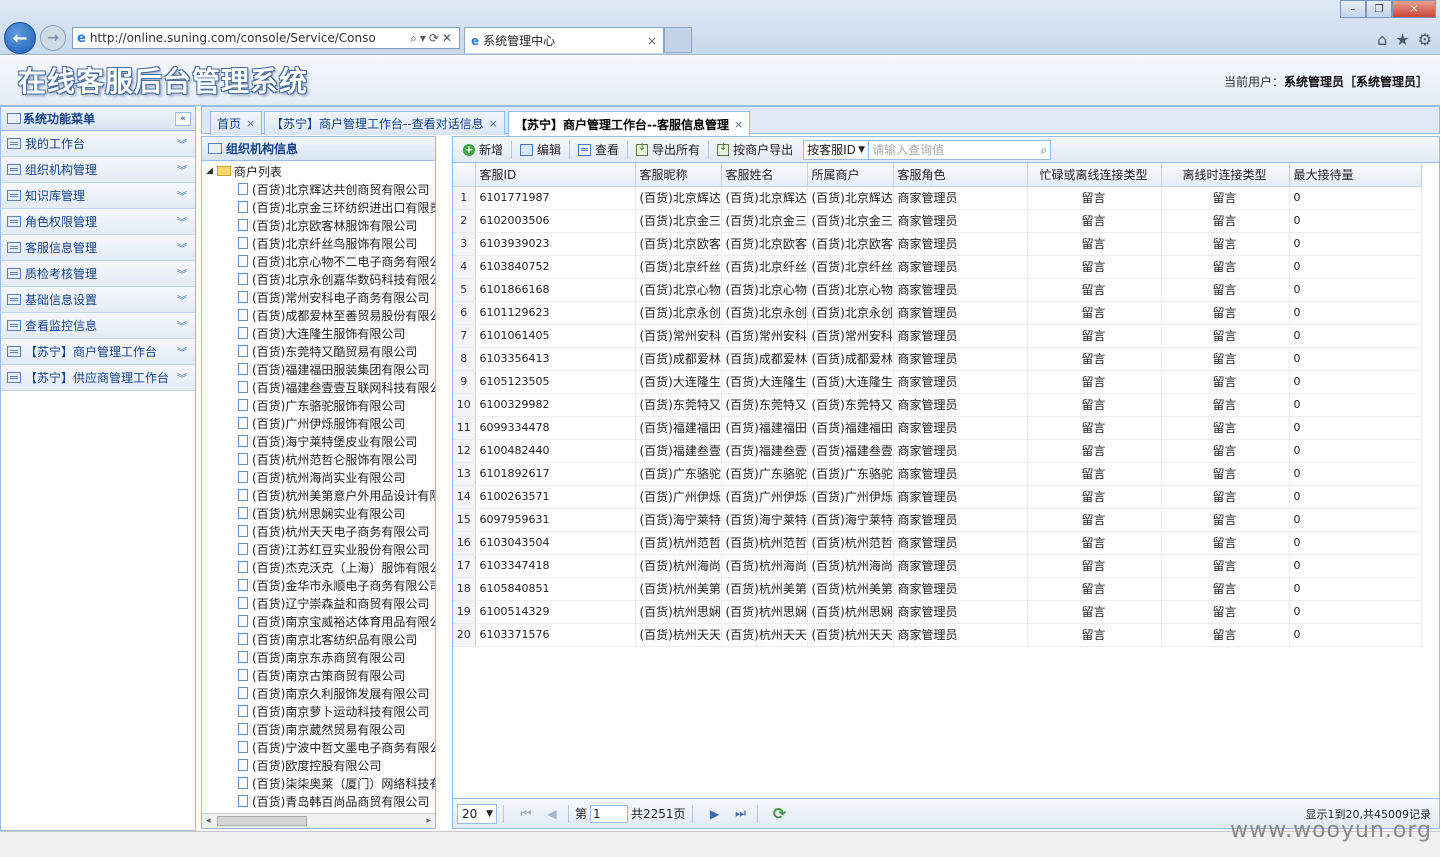  I want to click on page-size-select: 20 ▼, so click(477, 813).